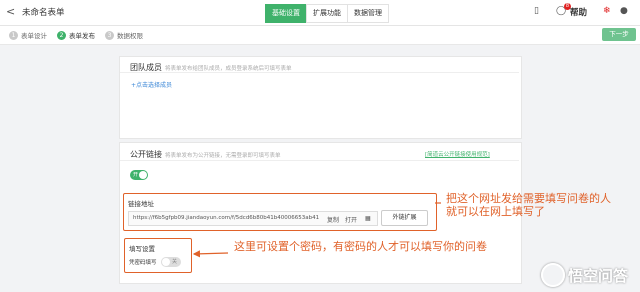 The height and width of the screenshot is (292, 640). What do you see at coordinates (210, 254) in the screenshot?
I see `password-annotation-arrow` at bounding box center [210, 254].